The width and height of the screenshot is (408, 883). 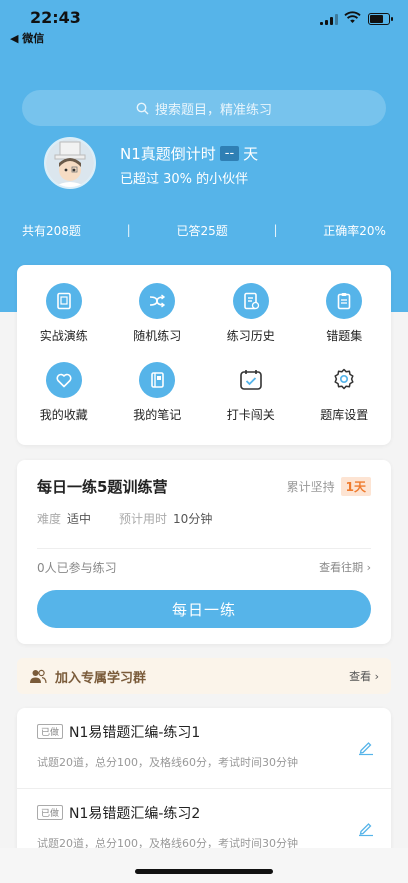 What do you see at coordinates (213, 110) in the screenshot?
I see `search-placeholder: 搜索题目，精准练习` at bounding box center [213, 110].